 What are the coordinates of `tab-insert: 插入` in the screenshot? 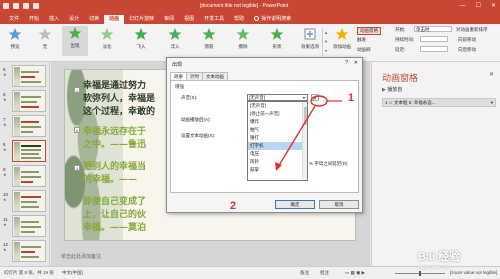 It's located at (54, 19).